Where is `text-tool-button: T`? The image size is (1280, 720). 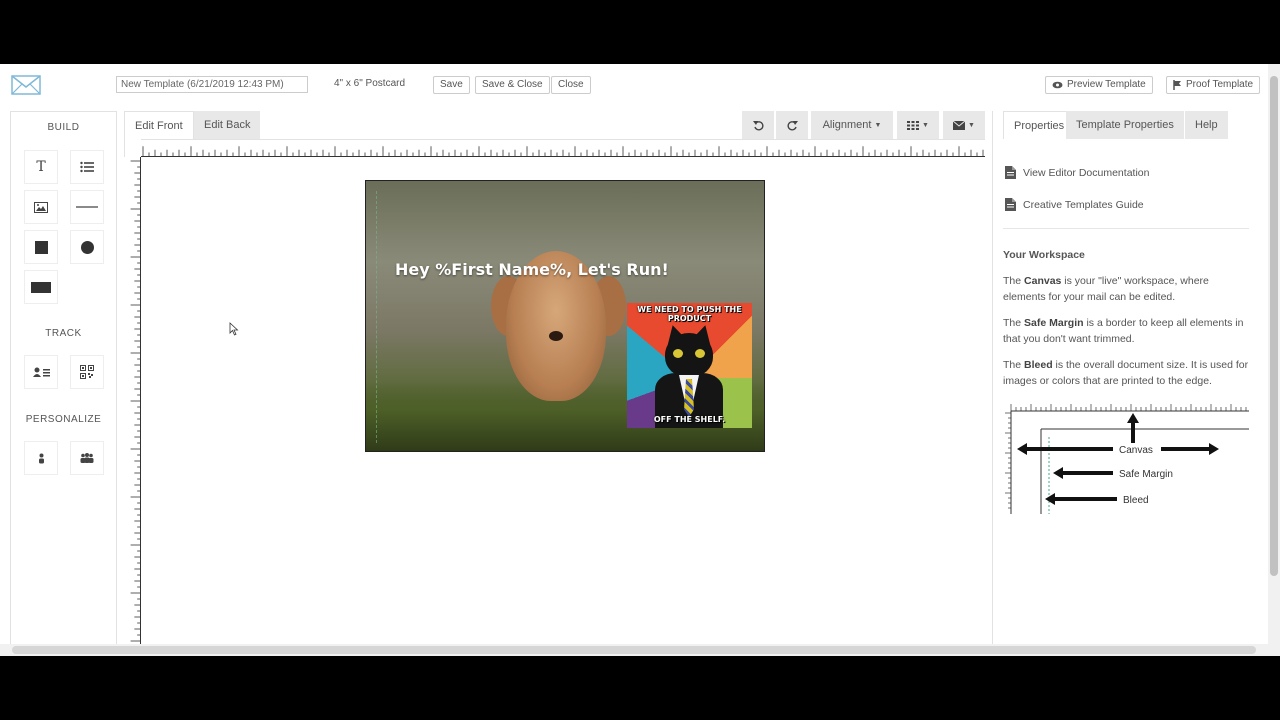 text-tool-button: T is located at coordinates (41, 167).